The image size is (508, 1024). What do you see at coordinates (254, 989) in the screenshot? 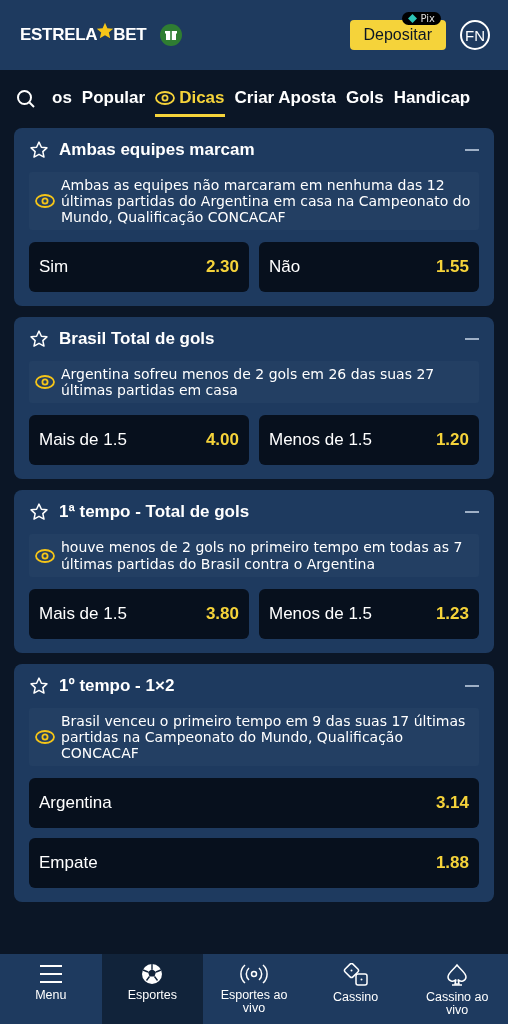
I see `nav-item: Esportes ao vivo` at bounding box center [254, 989].